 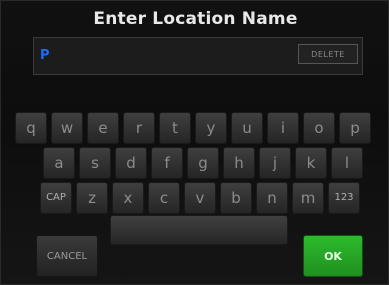 What do you see at coordinates (333, 256) in the screenshot?
I see `ok-button: OK` at bounding box center [333, 256].